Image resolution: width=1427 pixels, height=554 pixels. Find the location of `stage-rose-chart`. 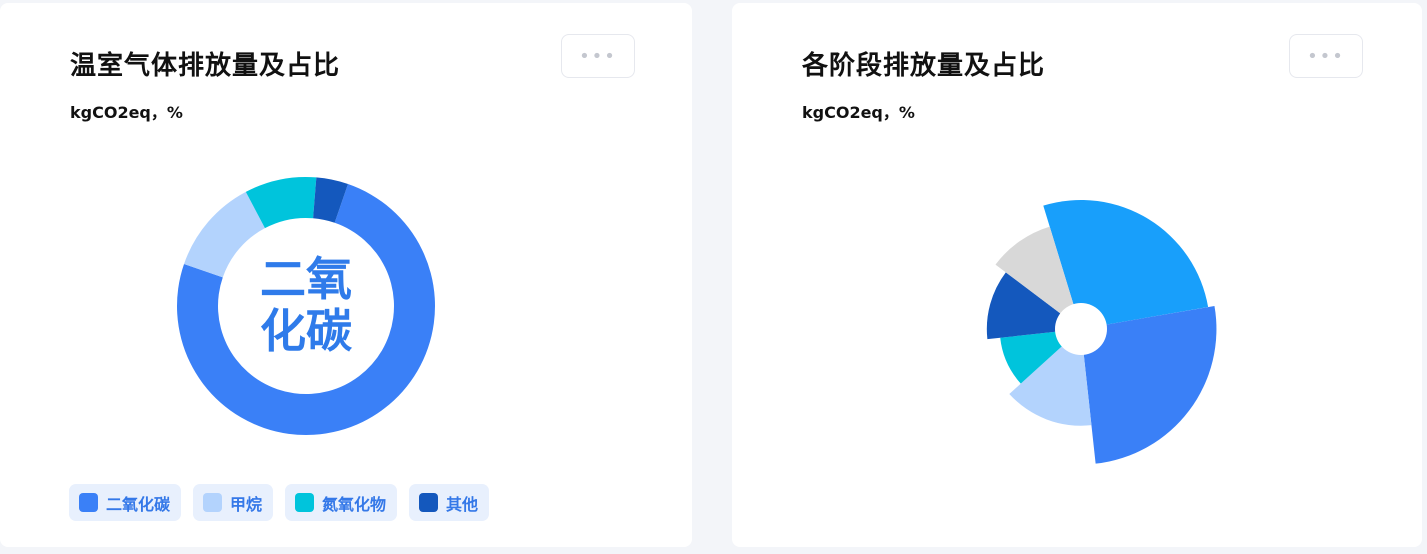

stage-rose-chart is located at coordinates (1101, 332).